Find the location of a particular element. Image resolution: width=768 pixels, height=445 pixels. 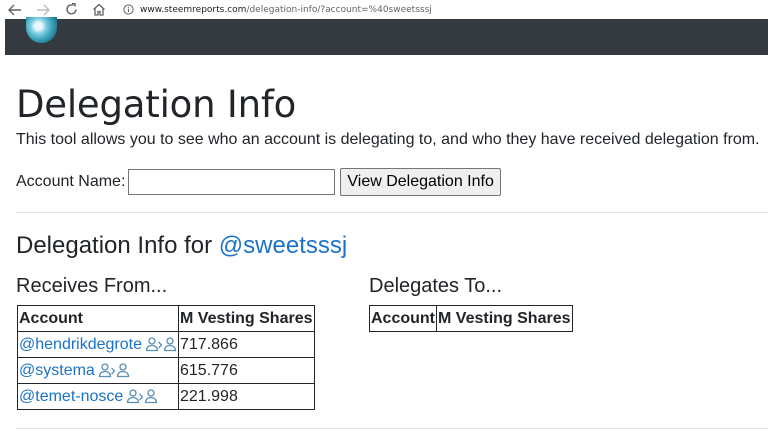

home-button is located at coordinates (99, 9).